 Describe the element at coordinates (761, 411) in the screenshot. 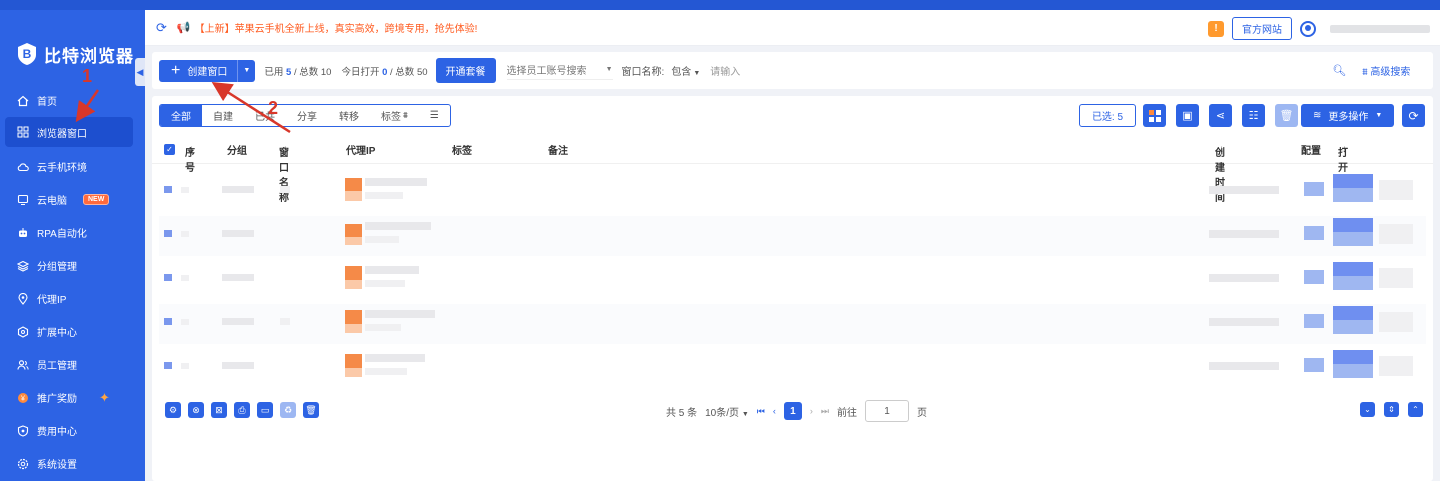

I see `first-page-icon: ⏮` at that location.